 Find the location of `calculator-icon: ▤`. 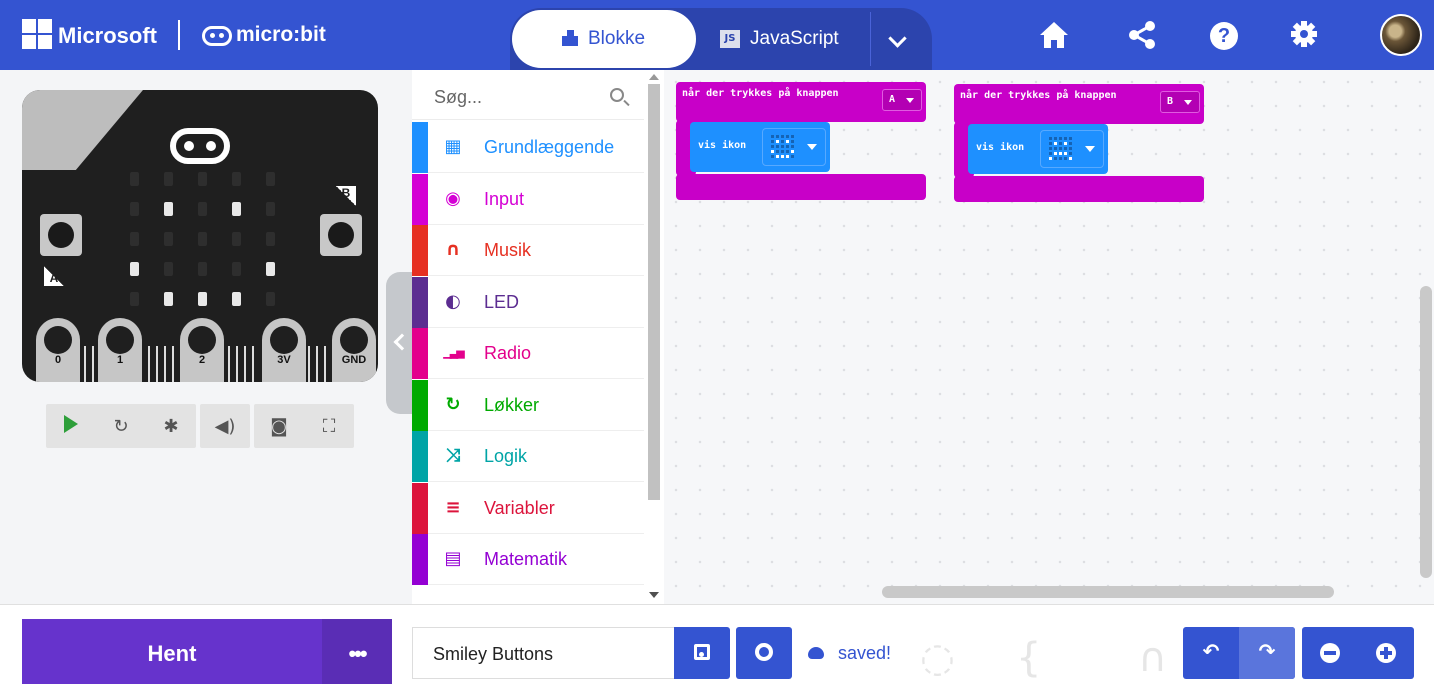

calculator-icon: ▤ is located at coordinates (453, 558).